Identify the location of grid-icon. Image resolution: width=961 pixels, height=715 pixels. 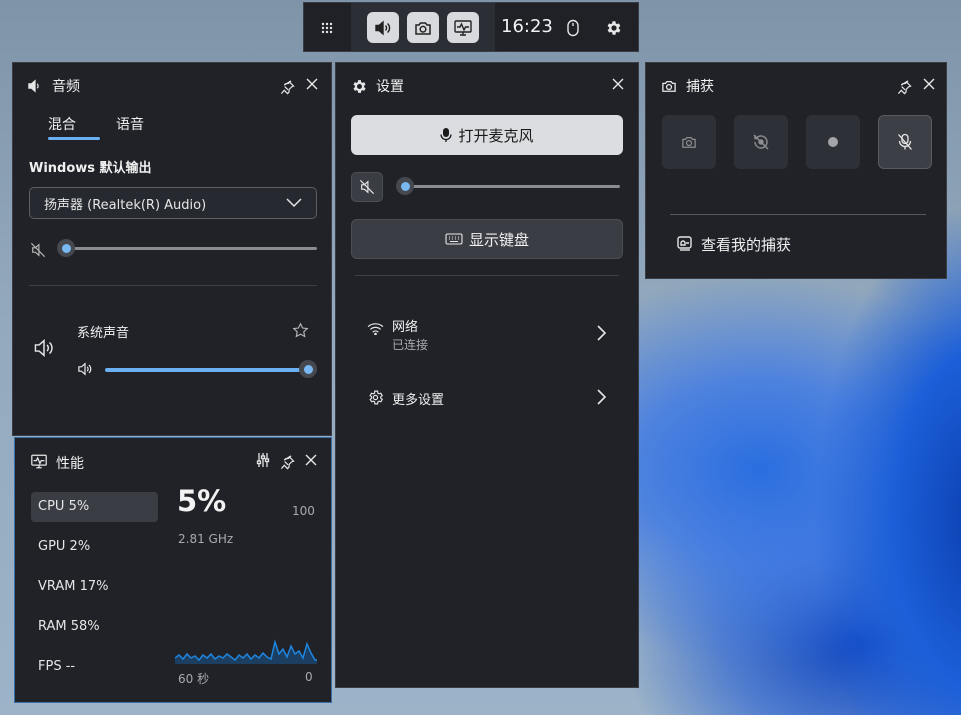
(327, 28).